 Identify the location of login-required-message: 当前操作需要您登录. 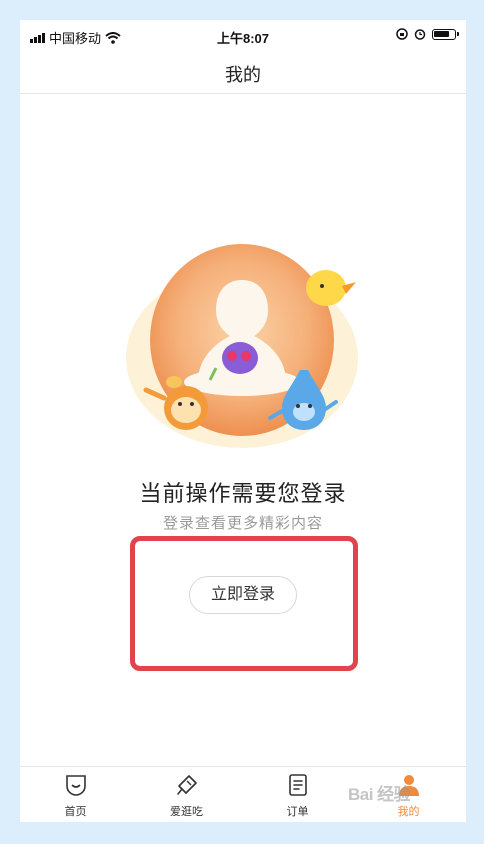
(243, 493).